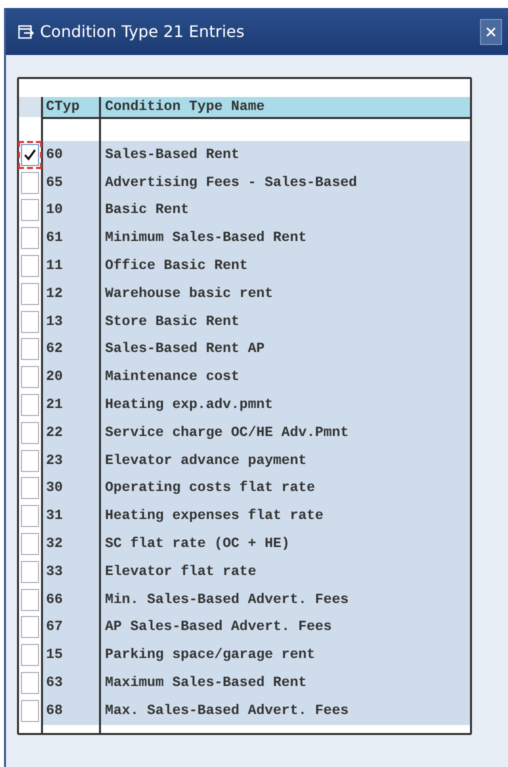  I want to click on table-cell: AP Sales-Based Advert. Fees, so click(285, 628).